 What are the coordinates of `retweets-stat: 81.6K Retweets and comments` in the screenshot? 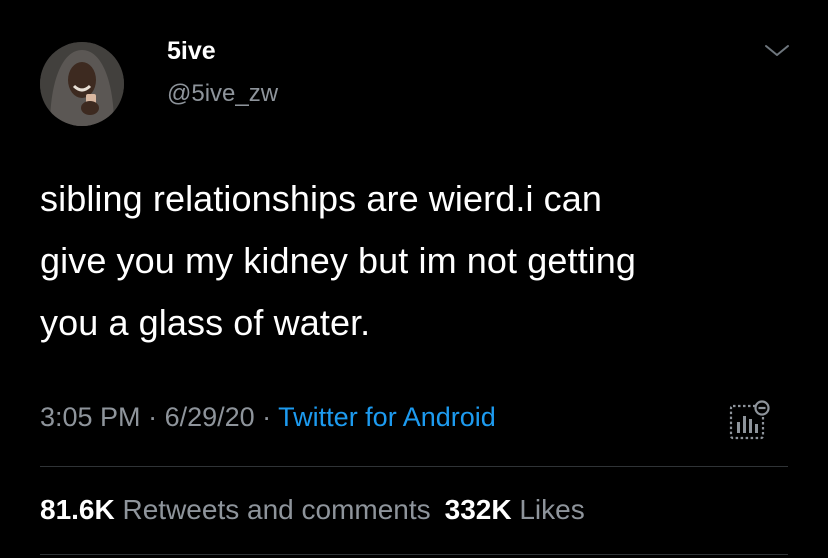 It's located at (235, 509).